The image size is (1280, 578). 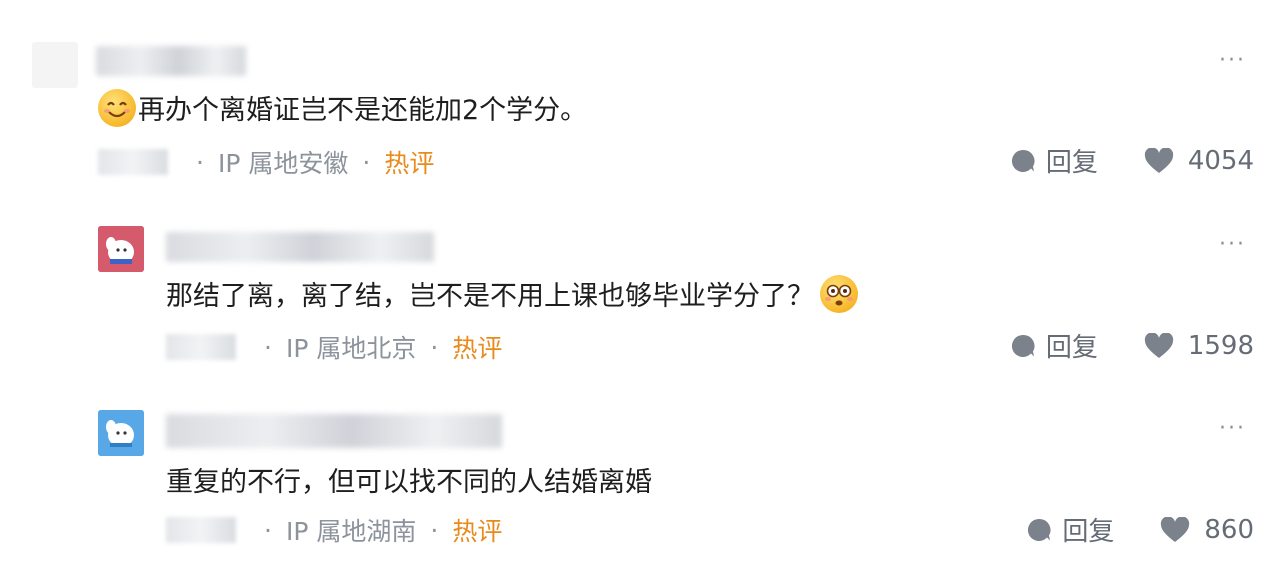 I want to click on like-button: 860, so click(x=1207, y=530).